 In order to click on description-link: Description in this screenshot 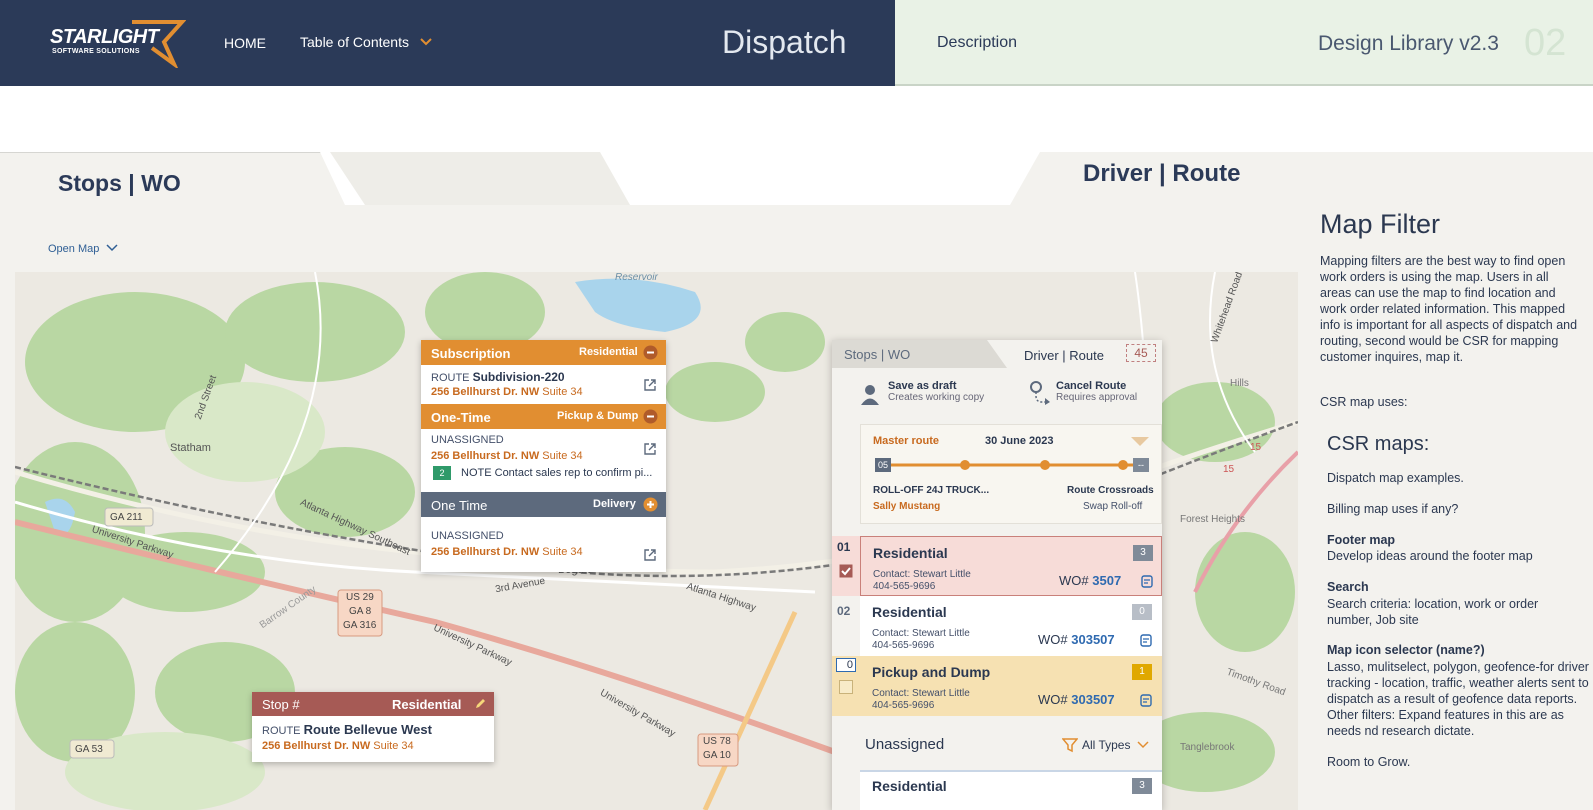, I will do `click(977, 43)`.